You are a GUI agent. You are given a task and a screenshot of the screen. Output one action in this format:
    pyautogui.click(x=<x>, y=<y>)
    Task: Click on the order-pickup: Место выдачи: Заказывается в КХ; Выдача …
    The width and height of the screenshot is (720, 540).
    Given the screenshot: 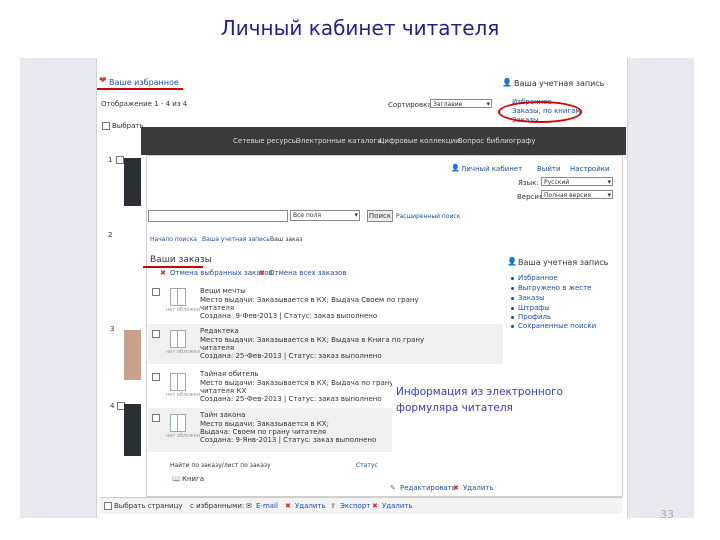 What is the action you would take?
    pyautogui.click(x=309, y=300)
    